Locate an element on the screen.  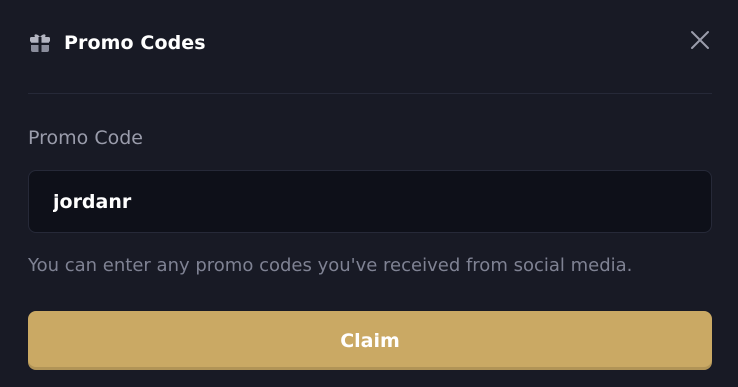
header-divider is located at coordinates (370, 93).